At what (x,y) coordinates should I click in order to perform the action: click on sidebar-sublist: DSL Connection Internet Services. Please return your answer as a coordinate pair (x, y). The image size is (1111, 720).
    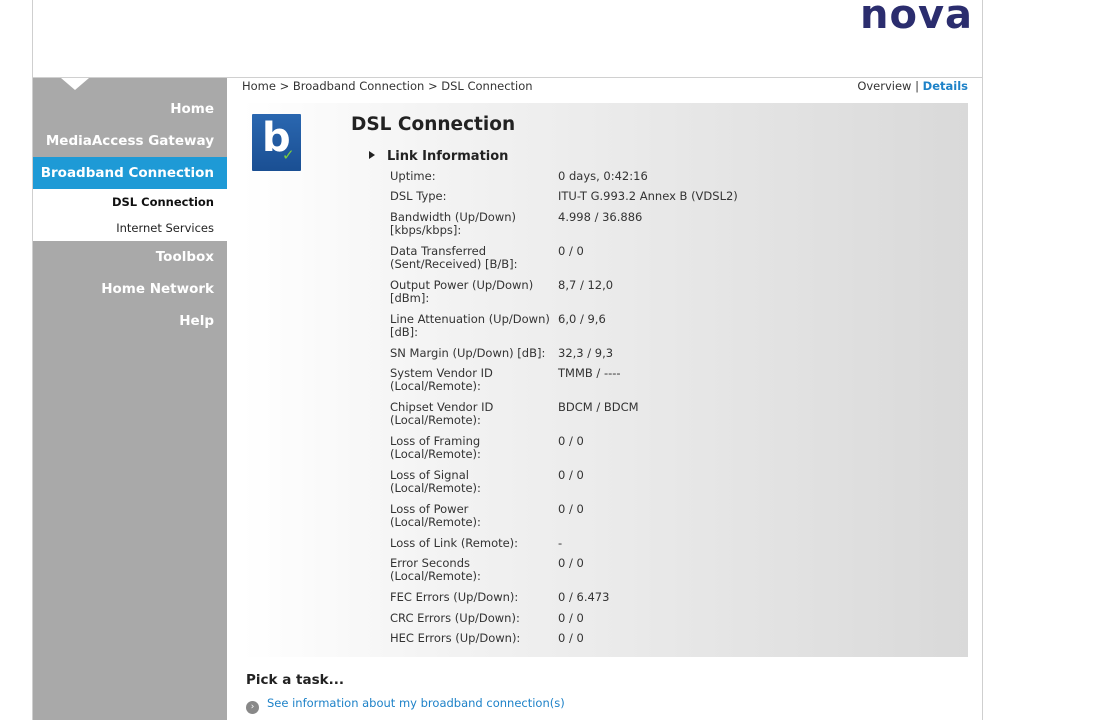
    Looking at the image, I should click on (130, 215).